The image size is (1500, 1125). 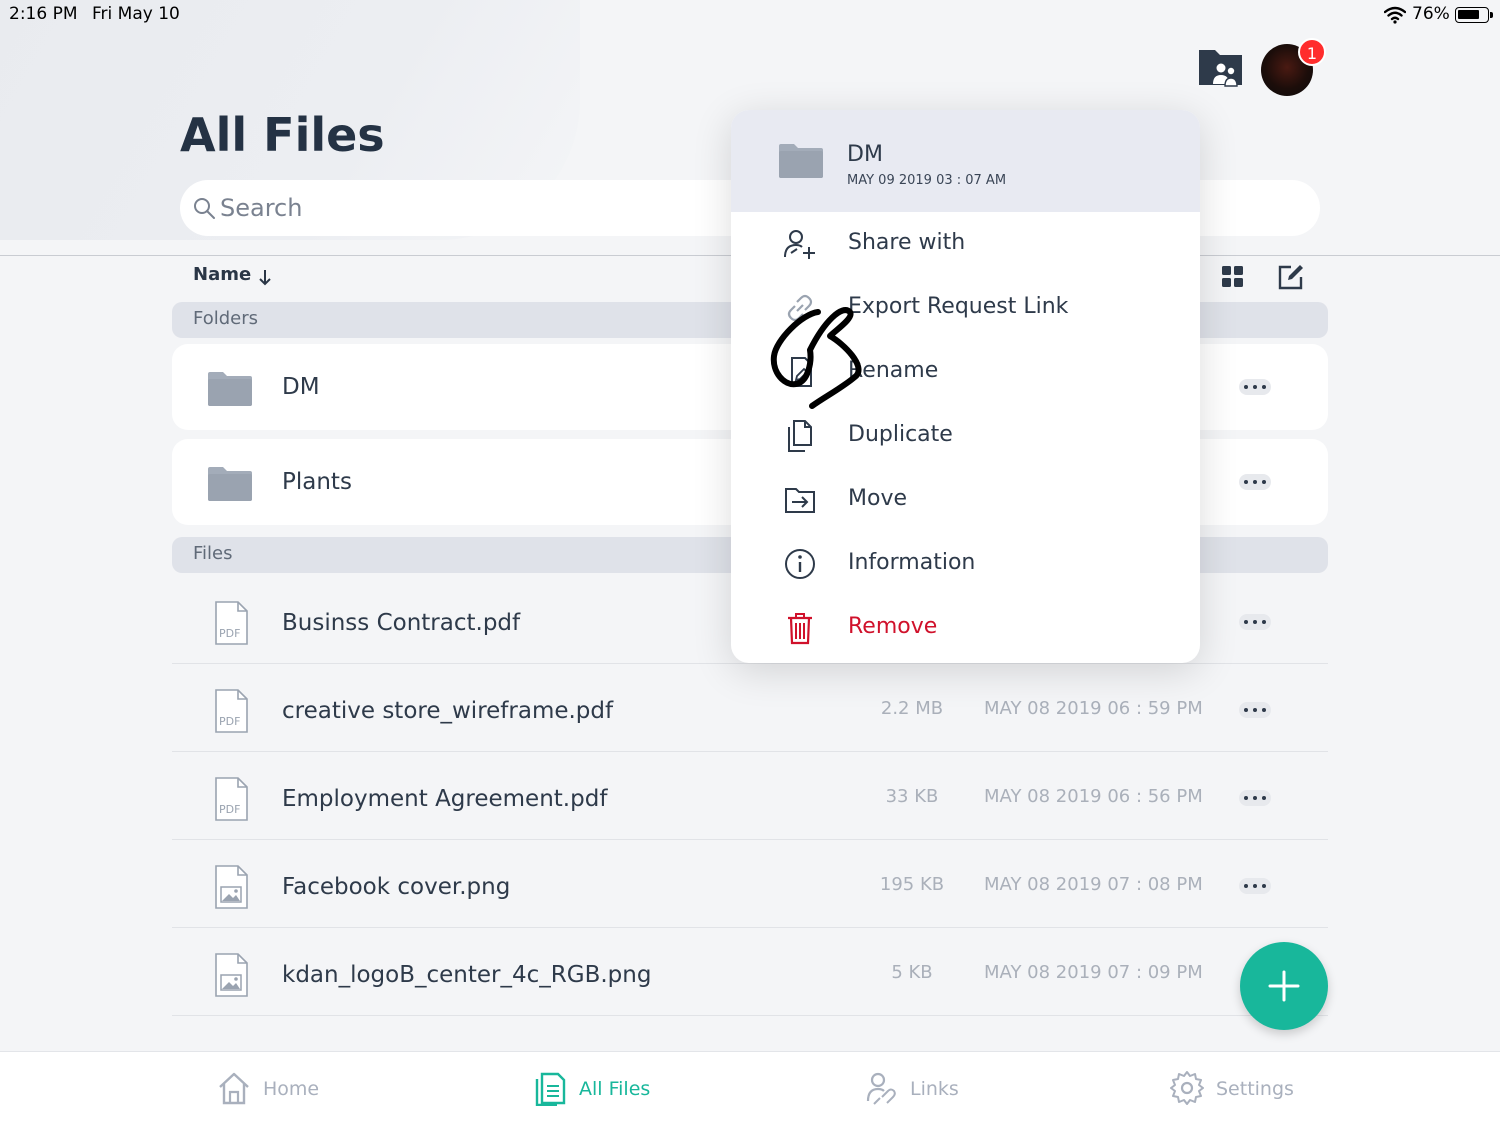 I want to click on page-title: All Files, so click(x=282, y=135).